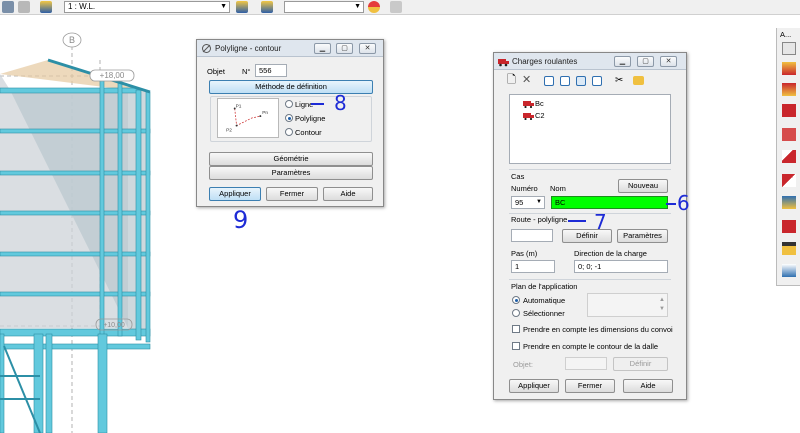  Describe the element at coordinates (789, 134) in the screenshot. I see `distributed-load-icon` at that location.